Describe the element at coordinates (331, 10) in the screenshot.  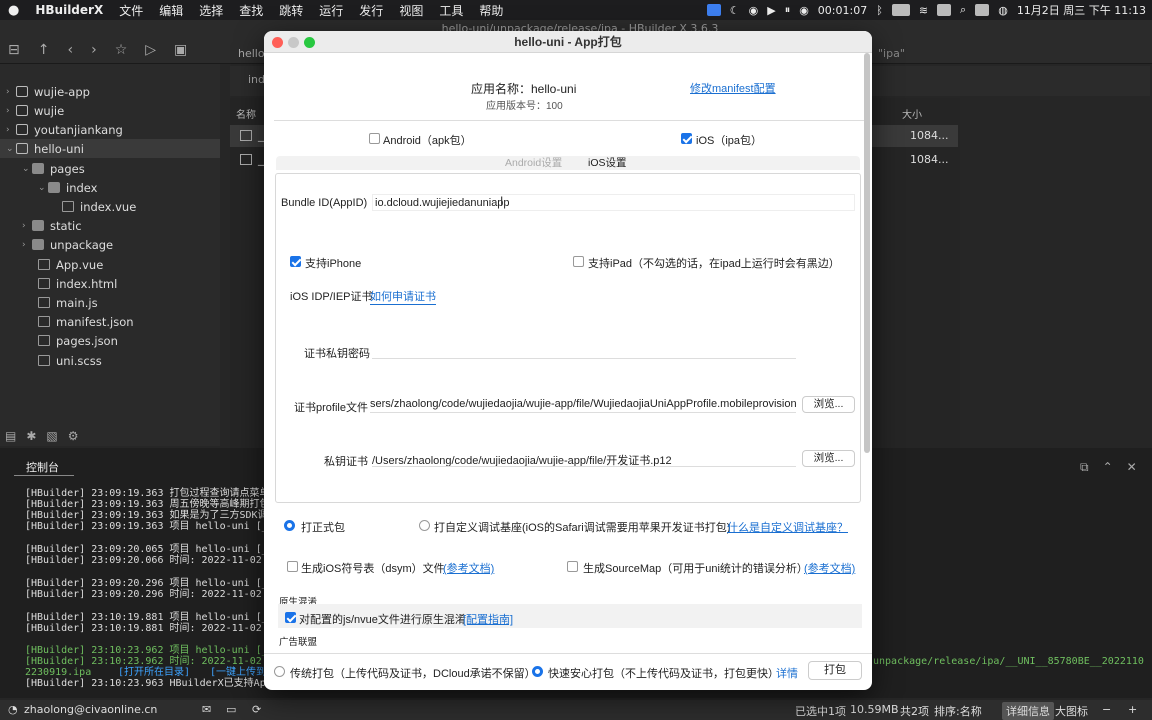
I see `menu-run: 运行` at that location.